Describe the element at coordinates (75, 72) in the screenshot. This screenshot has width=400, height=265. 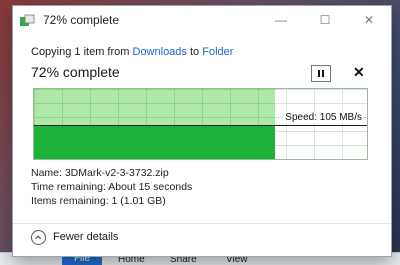
I see `percent-complete-heading: 72% complete` at that location.